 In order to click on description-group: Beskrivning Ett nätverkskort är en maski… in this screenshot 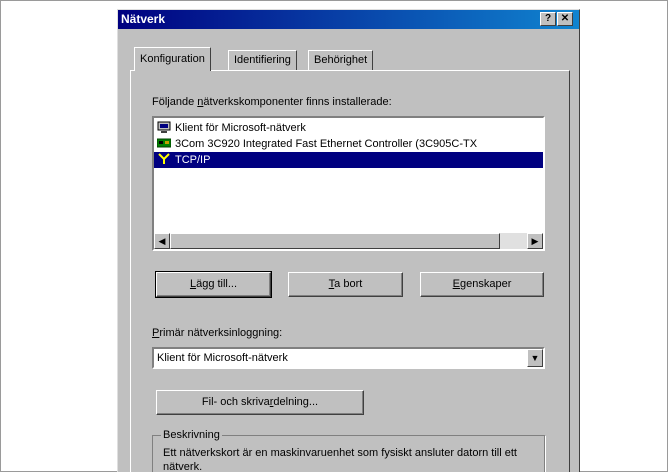, I will do `click(348, 450)`.